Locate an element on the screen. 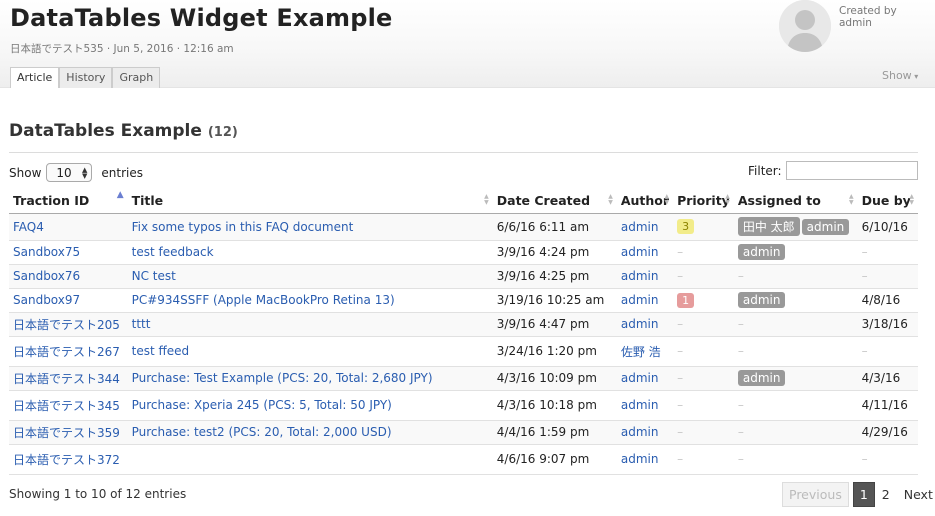 The width and height of the screenshot is (935, 516). tab-history: History is located at coordinates (86, 77).